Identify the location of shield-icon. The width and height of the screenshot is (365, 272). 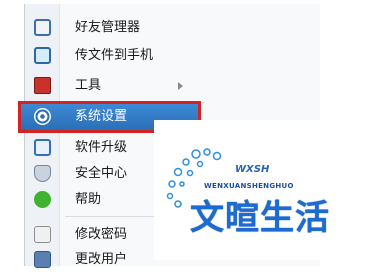
(42, 173).